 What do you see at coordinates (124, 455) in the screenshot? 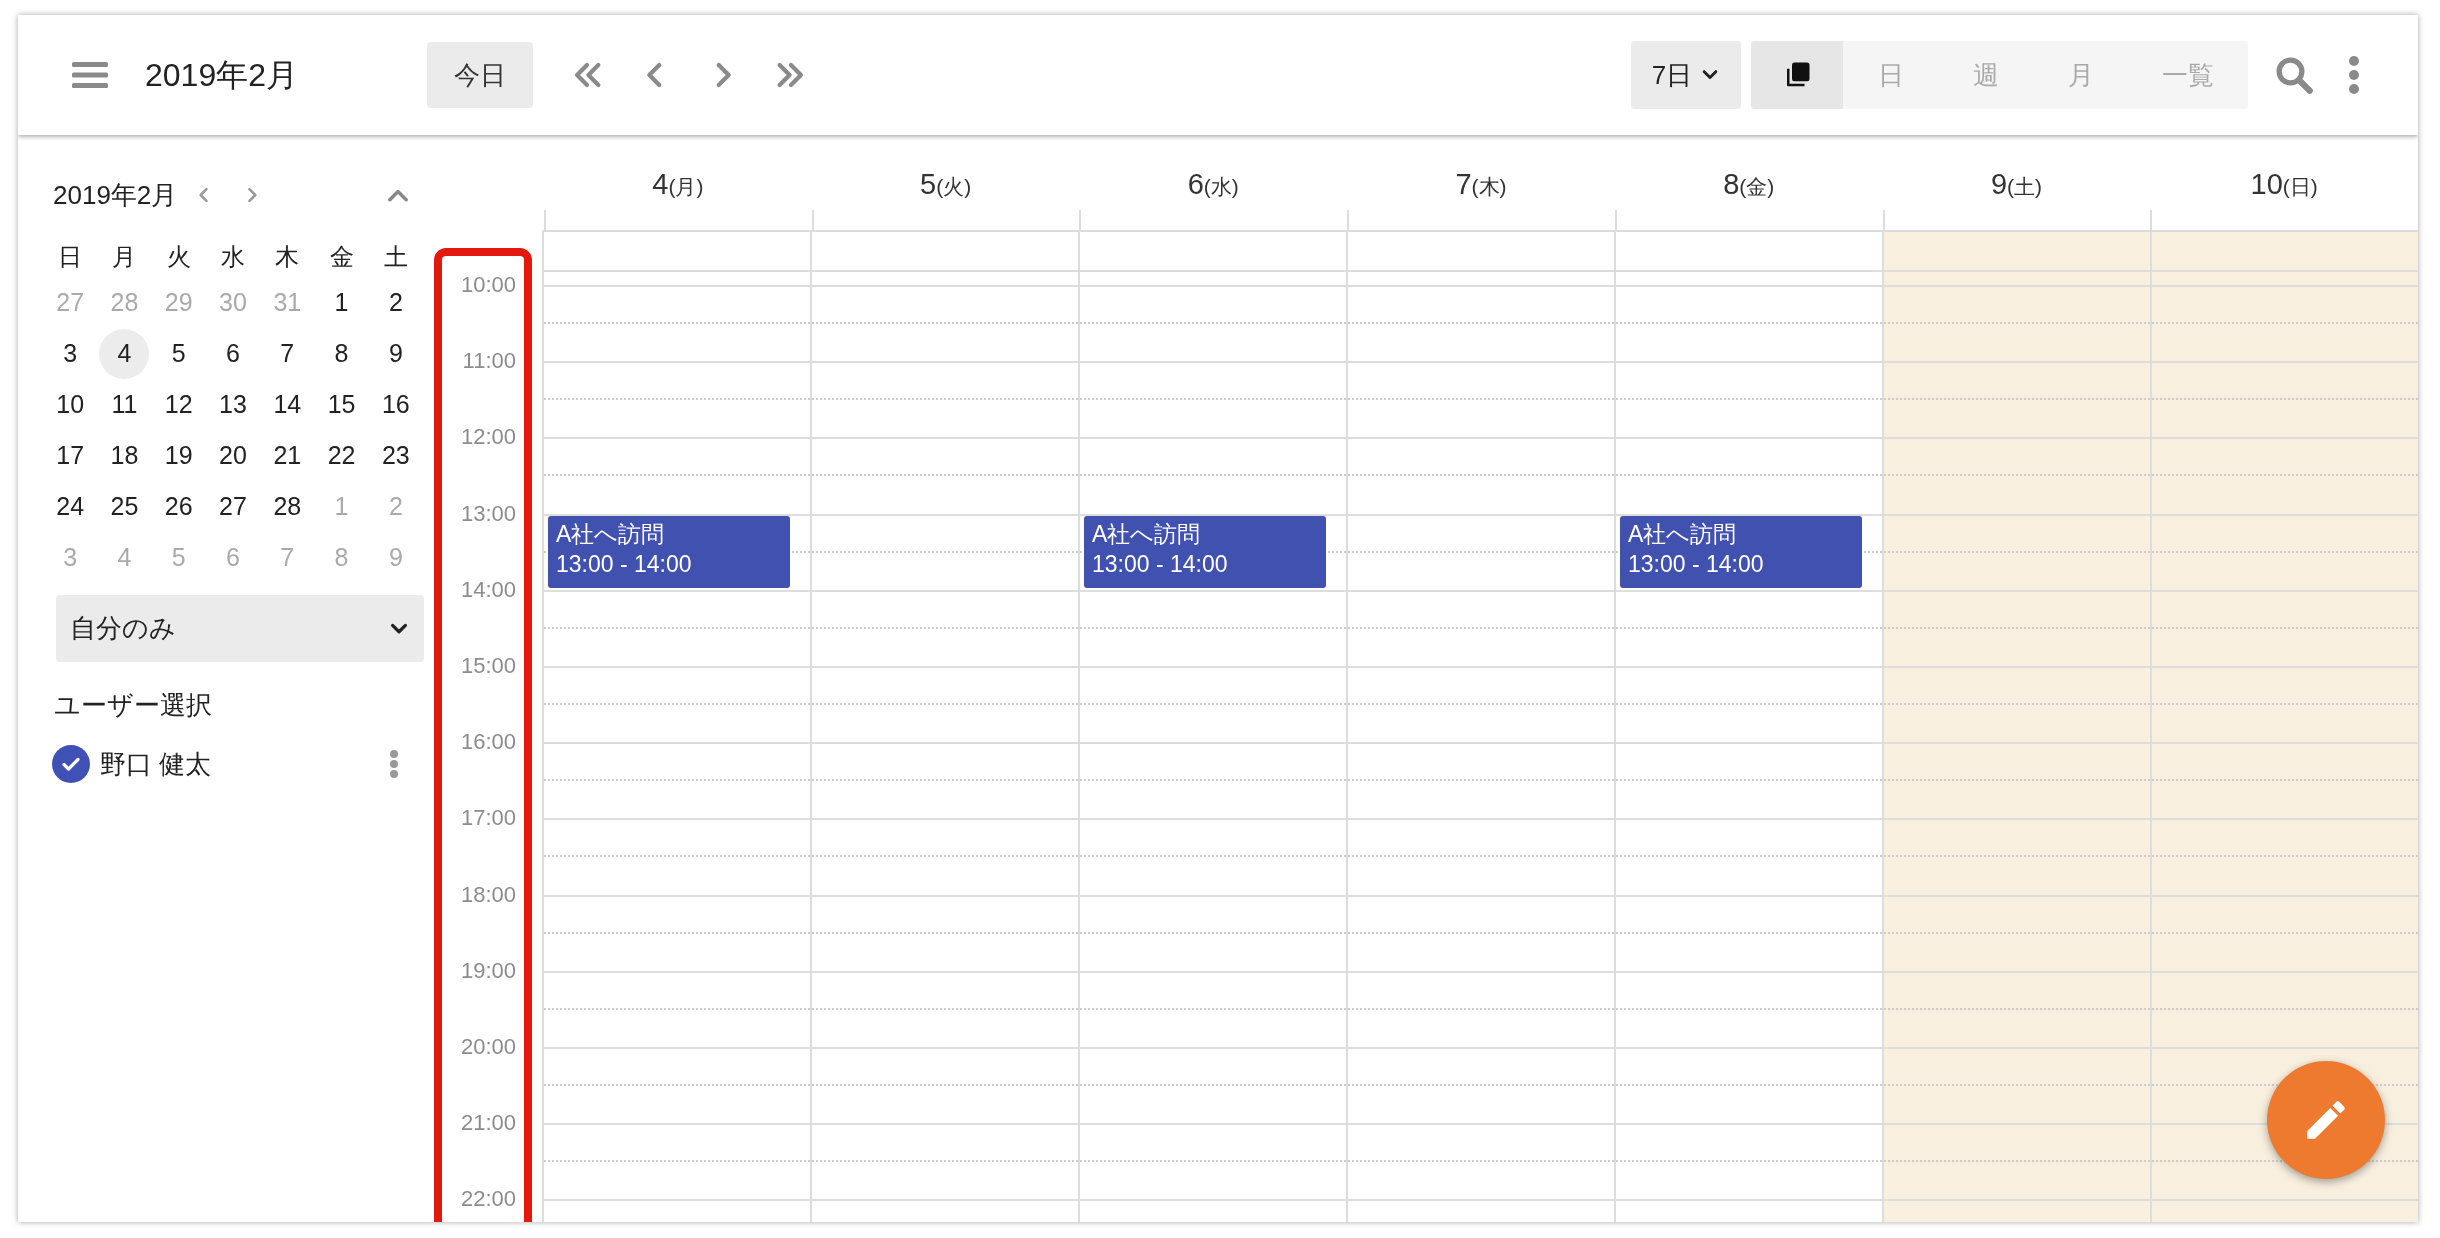
I see `date-cell: 18` at bounding box center [124, 455].